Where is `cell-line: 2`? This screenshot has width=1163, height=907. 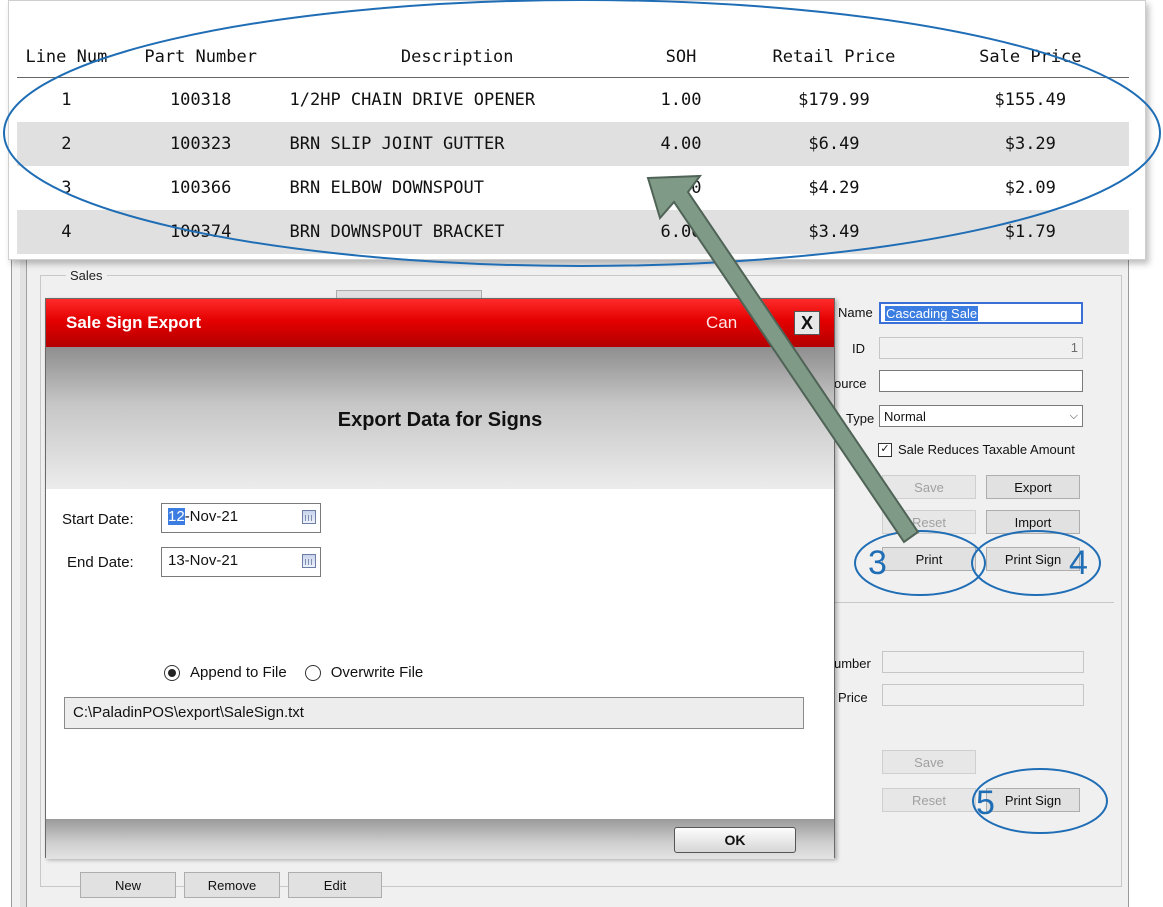
cell-line: 2 is located at coordinates (66, 144).